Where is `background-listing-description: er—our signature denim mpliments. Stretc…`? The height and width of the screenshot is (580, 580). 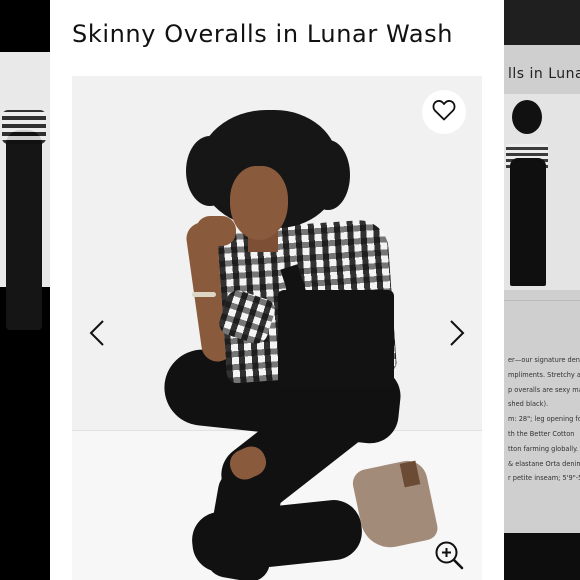 background-listing-description: er—our signature denim mpliments. Stretc… is located at coordinates (544, 419).